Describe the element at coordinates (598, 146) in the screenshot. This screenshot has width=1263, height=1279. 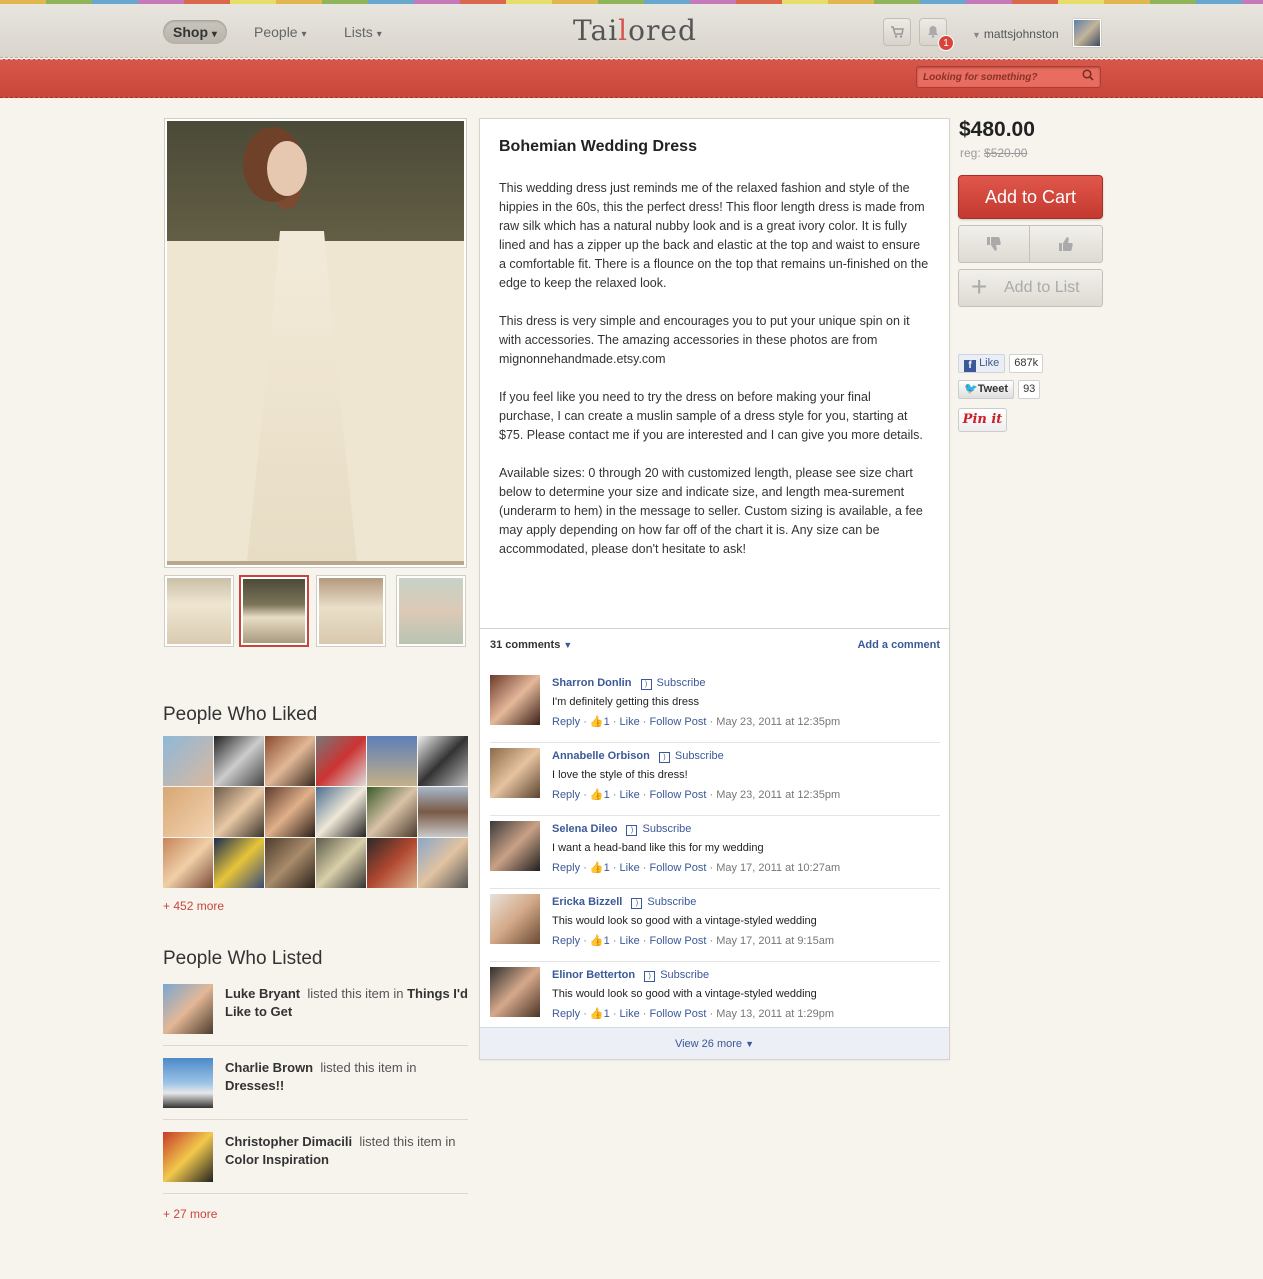
I see `product-title: Bohemian Wedding Dress` at that location.